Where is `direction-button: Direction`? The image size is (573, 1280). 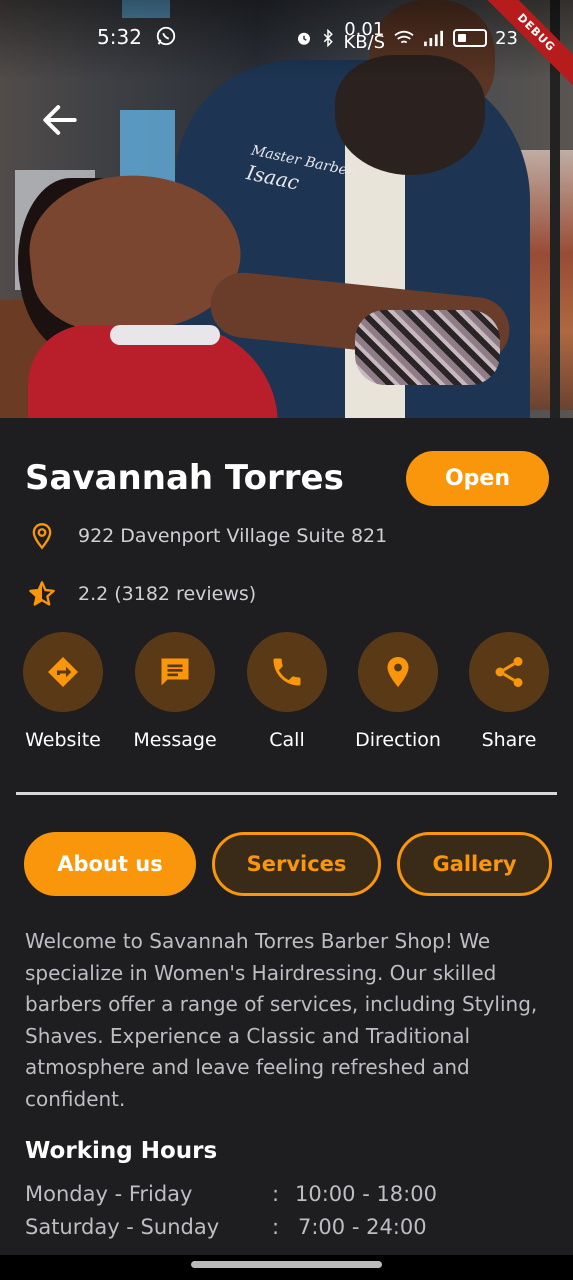
direction-button: Direction is located at coordinates (398, 691).